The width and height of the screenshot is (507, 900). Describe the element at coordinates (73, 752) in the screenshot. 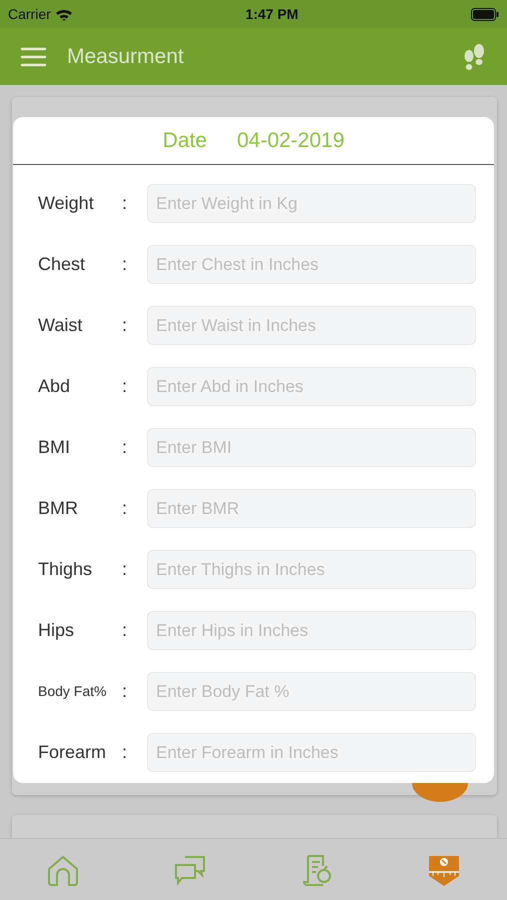

I see `field-label: Forearm` at that location.